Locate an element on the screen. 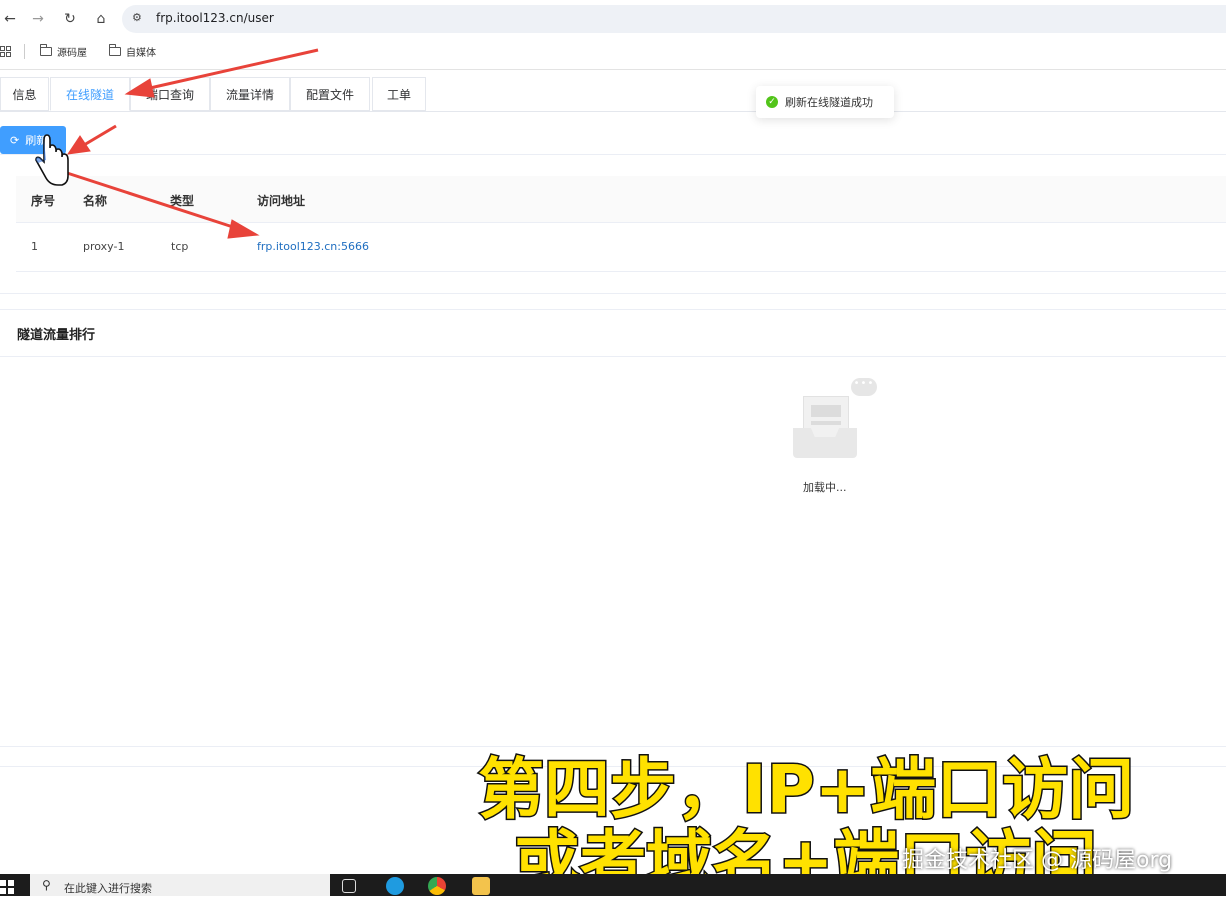 The height and width of the screenshot is (902, 1226). taskbar-search: ⚲ 在此键入进行搜索 is located at coordinates (180, 885).